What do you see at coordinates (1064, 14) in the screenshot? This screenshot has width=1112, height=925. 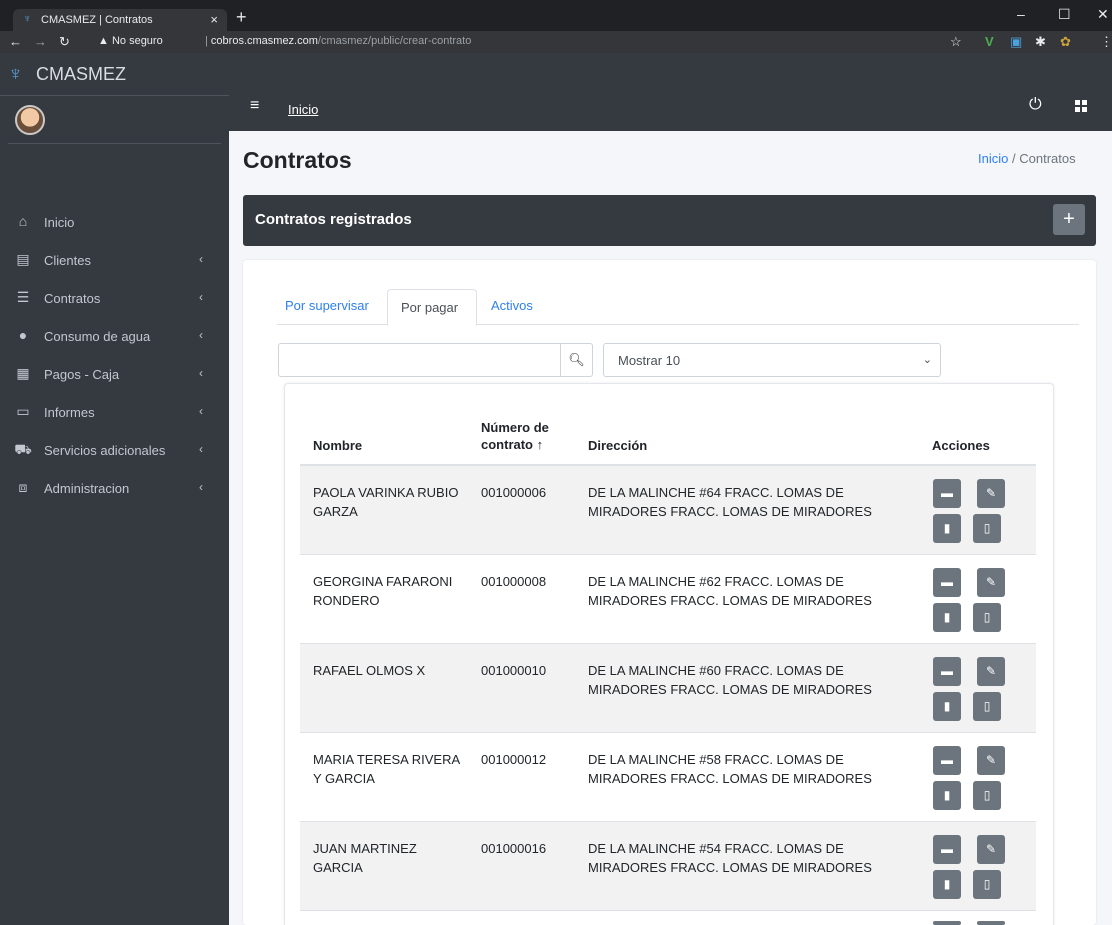 I see `maximize-icon: ☐` at bounding box center [1064, 14].